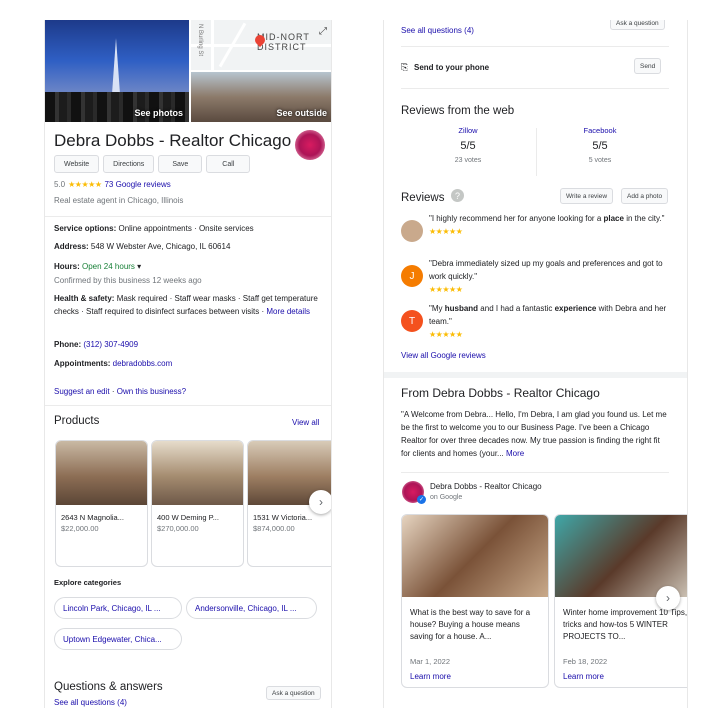 The height and width of the screenshot is (713, 720). What do you see at coordinates (77, 164) in the screenshot?
I see `website-button: Website` at bounding box center [77, 164].